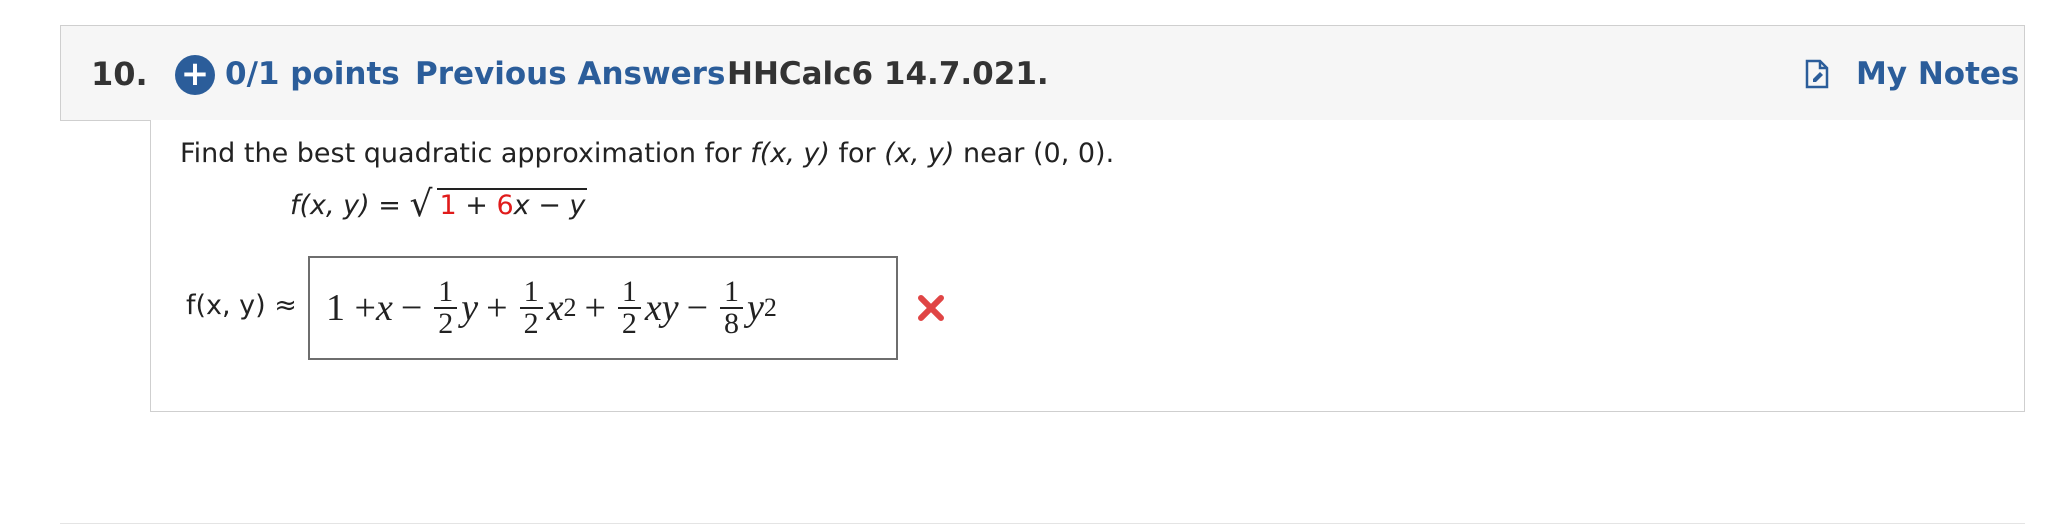 The width and height of the screenshot is (2048, 524). I want to click on square-root: √ 1 + 6x − y, so click(498, 204).